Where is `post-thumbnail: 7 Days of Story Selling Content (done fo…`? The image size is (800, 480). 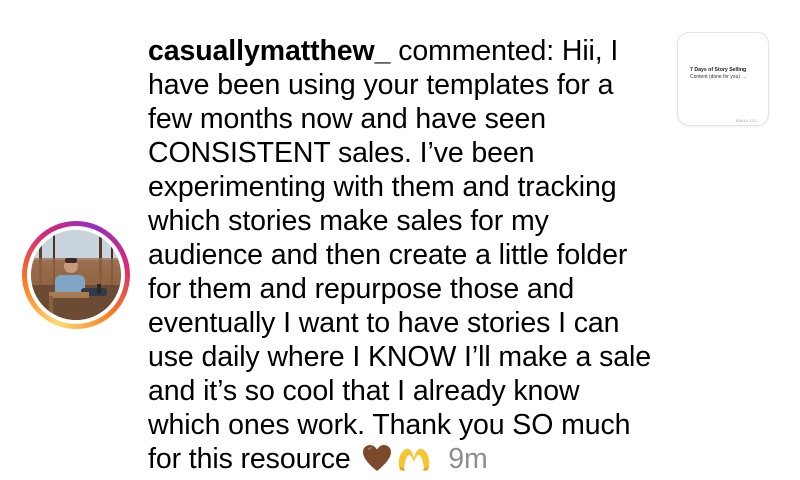
post-thumbnail: 7 Days of Story Selling Content (done fo… is located at coordinates (723, 79).